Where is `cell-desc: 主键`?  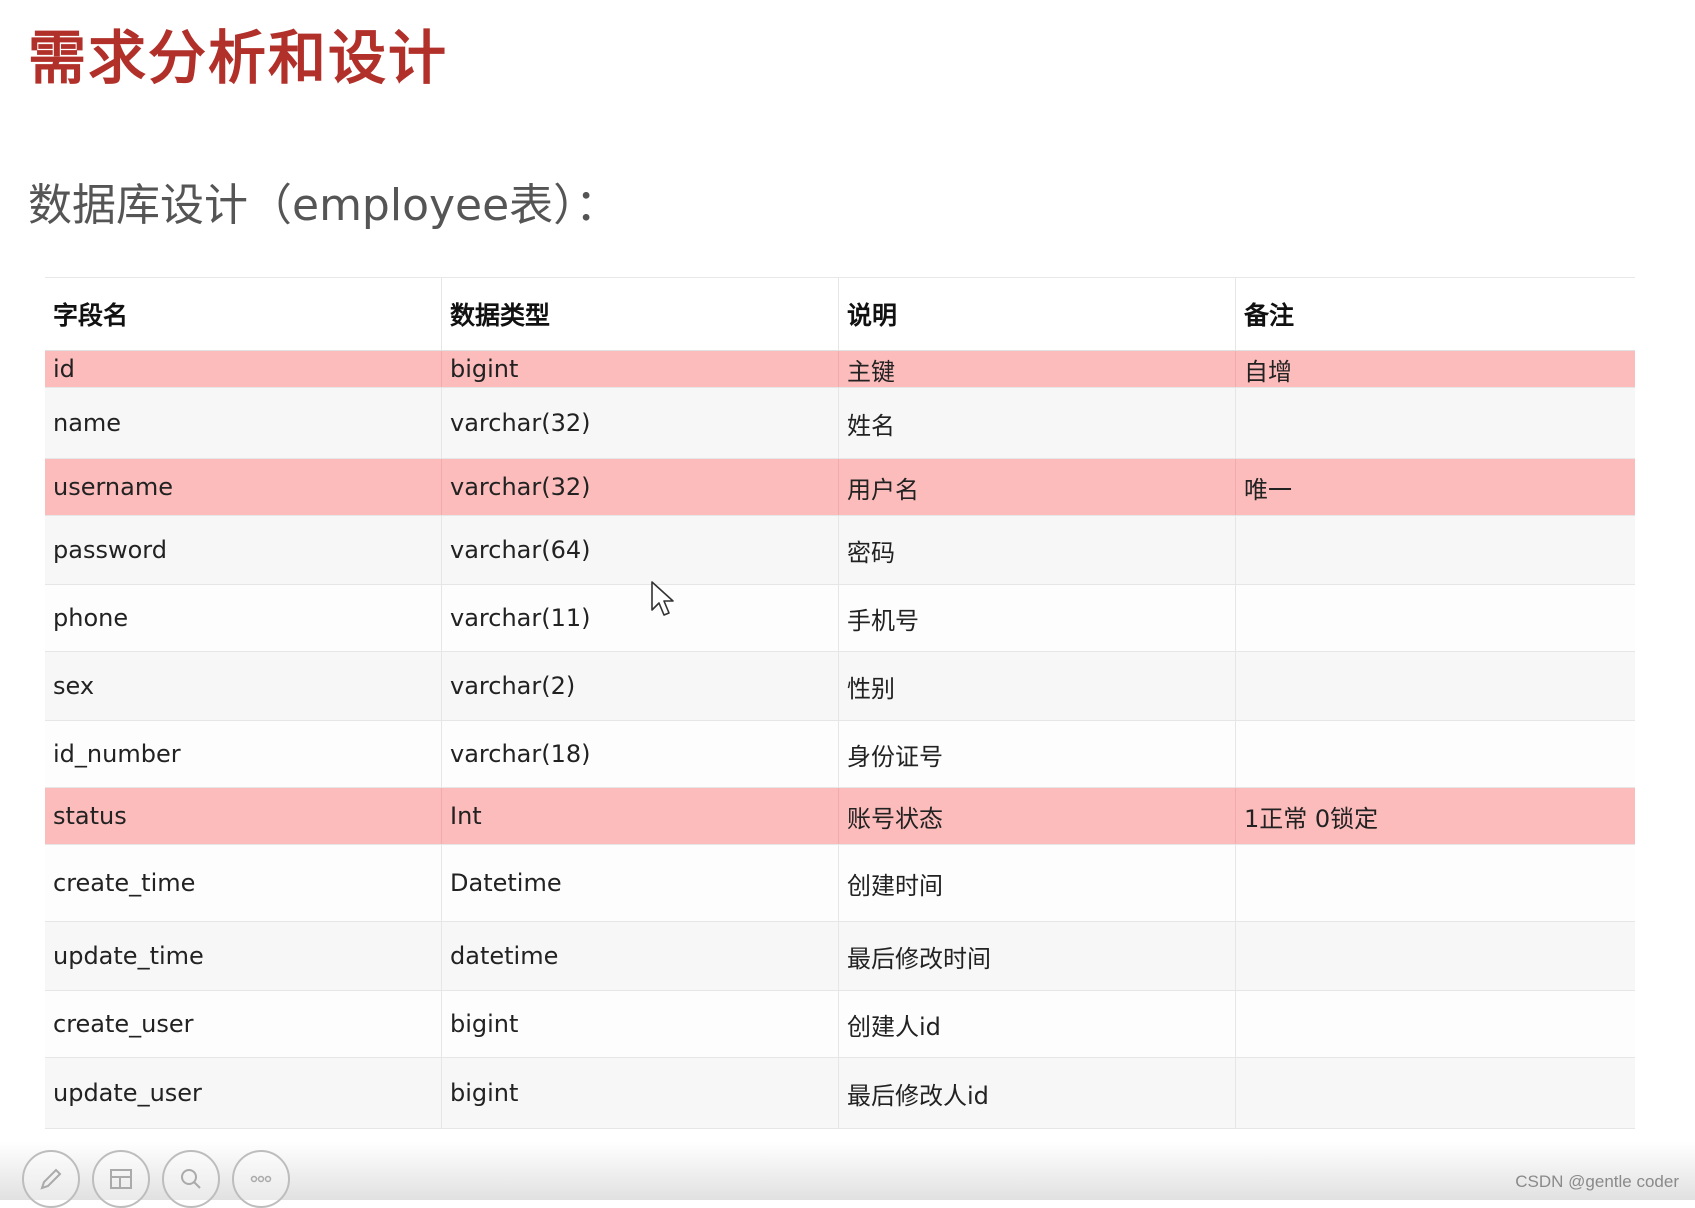
cell-desc: 主键 is located at coordinates (1037, 369).